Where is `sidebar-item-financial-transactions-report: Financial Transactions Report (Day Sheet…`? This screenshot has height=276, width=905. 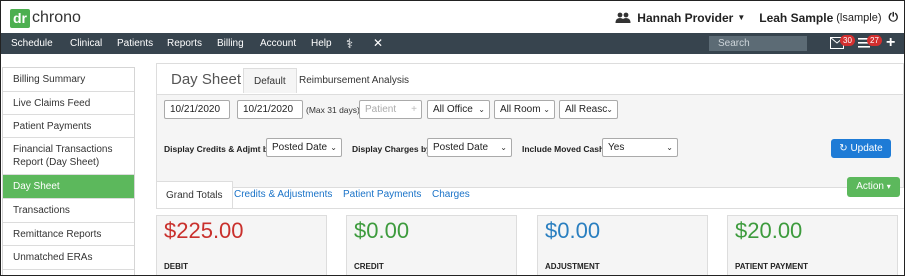
sidebar-item-financial-transactions-report: Financial Transactions Report (Day Sheet… is located at coordinates (68, 156).